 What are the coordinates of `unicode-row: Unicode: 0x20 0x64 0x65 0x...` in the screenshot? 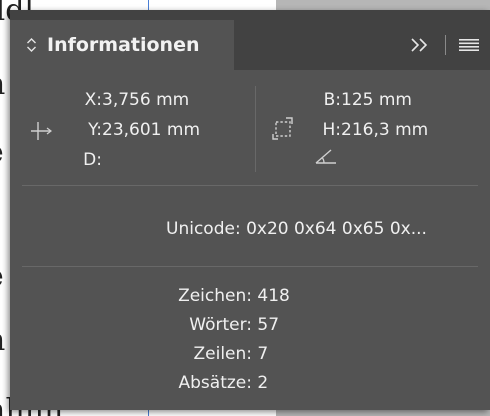 It's located at (296, 229).